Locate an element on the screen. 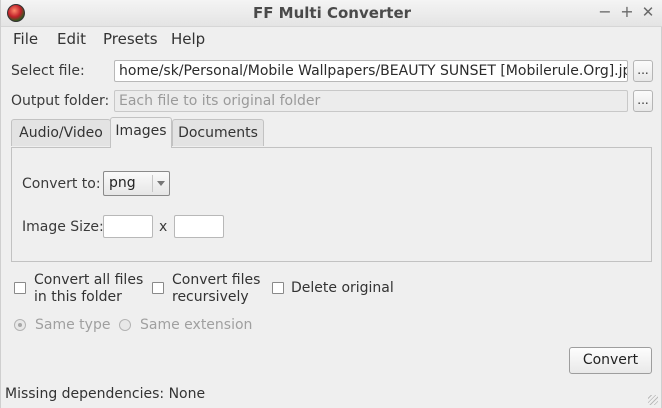 This screenshot has height=408, width=662. window-title: FF Multi Converter is located at coordinates (332, 13).